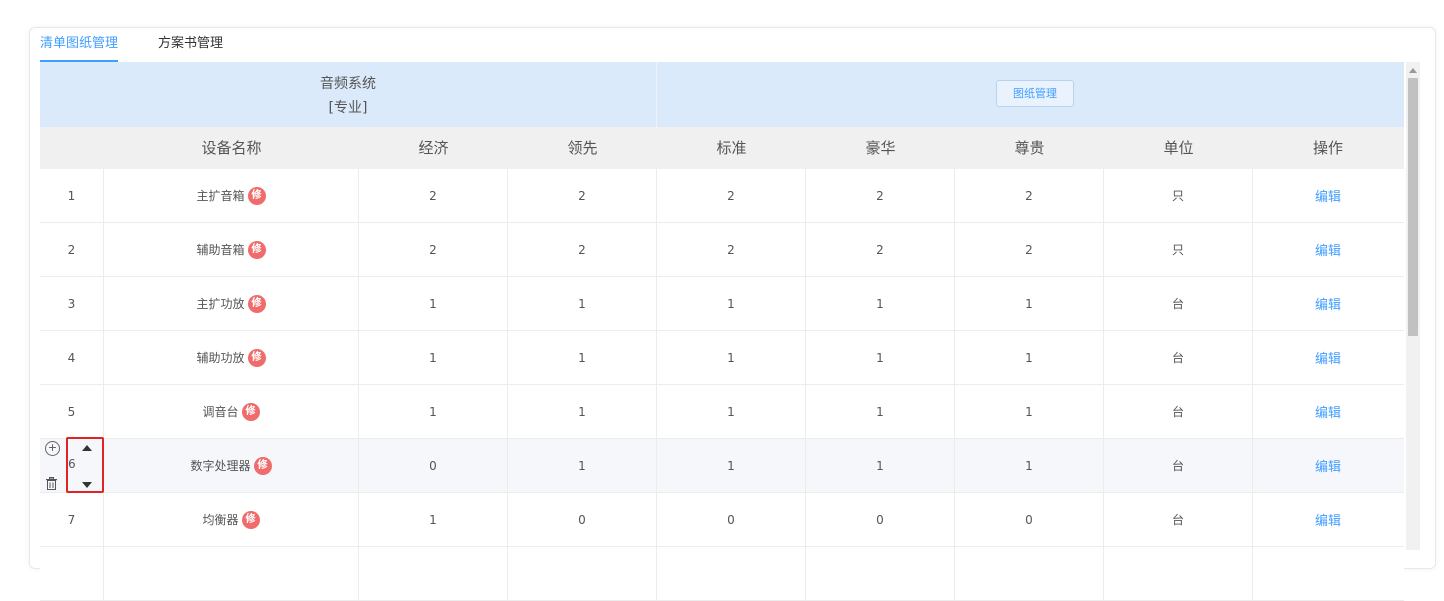 The height and width of the screenshot is (601, 1444). What do you see at coordinates (1178, 573) in the screenshot?
I see `unit-empty` at bounding box center [1178, 573].